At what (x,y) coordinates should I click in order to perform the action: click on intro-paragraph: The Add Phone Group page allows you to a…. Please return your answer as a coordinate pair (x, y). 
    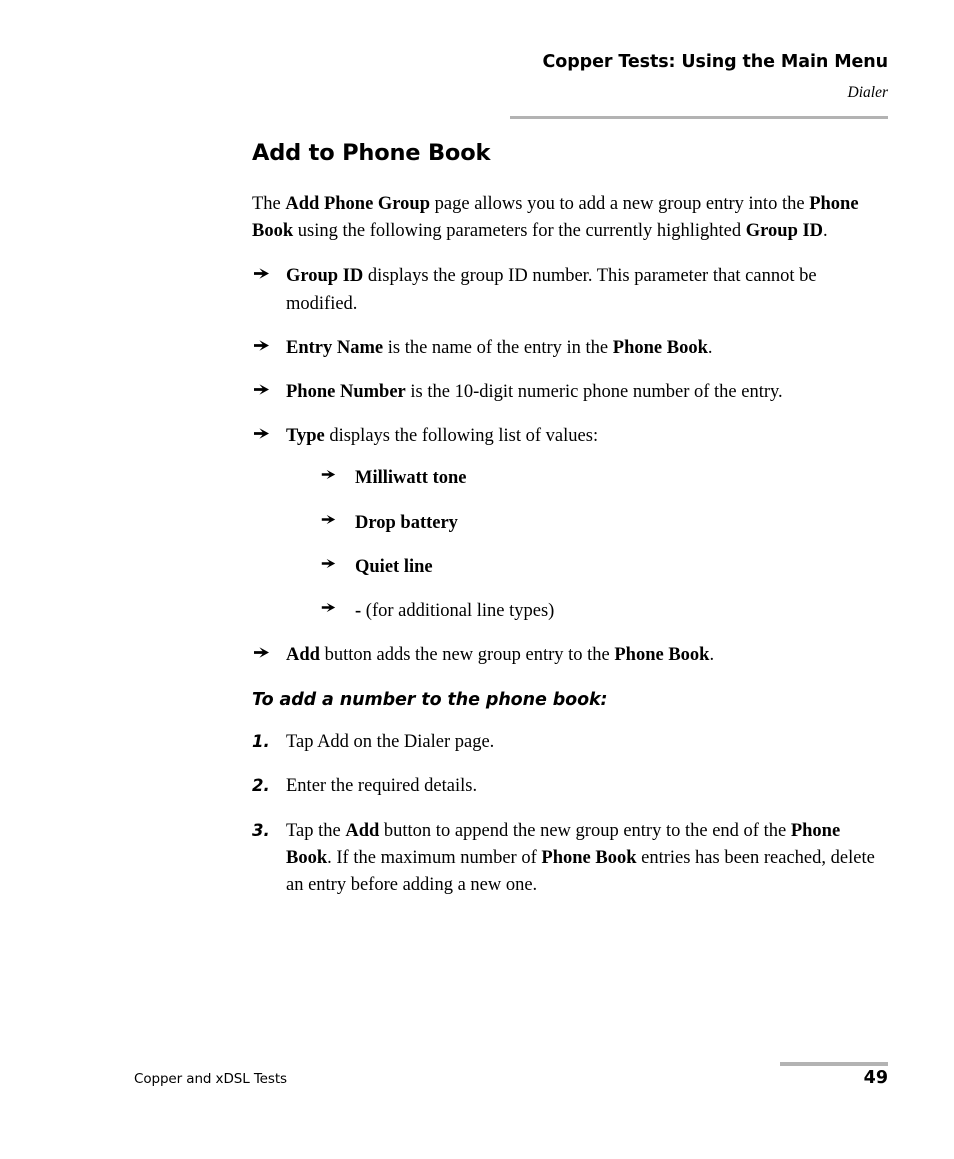
    Looking at the image, I should click on (568, 218).